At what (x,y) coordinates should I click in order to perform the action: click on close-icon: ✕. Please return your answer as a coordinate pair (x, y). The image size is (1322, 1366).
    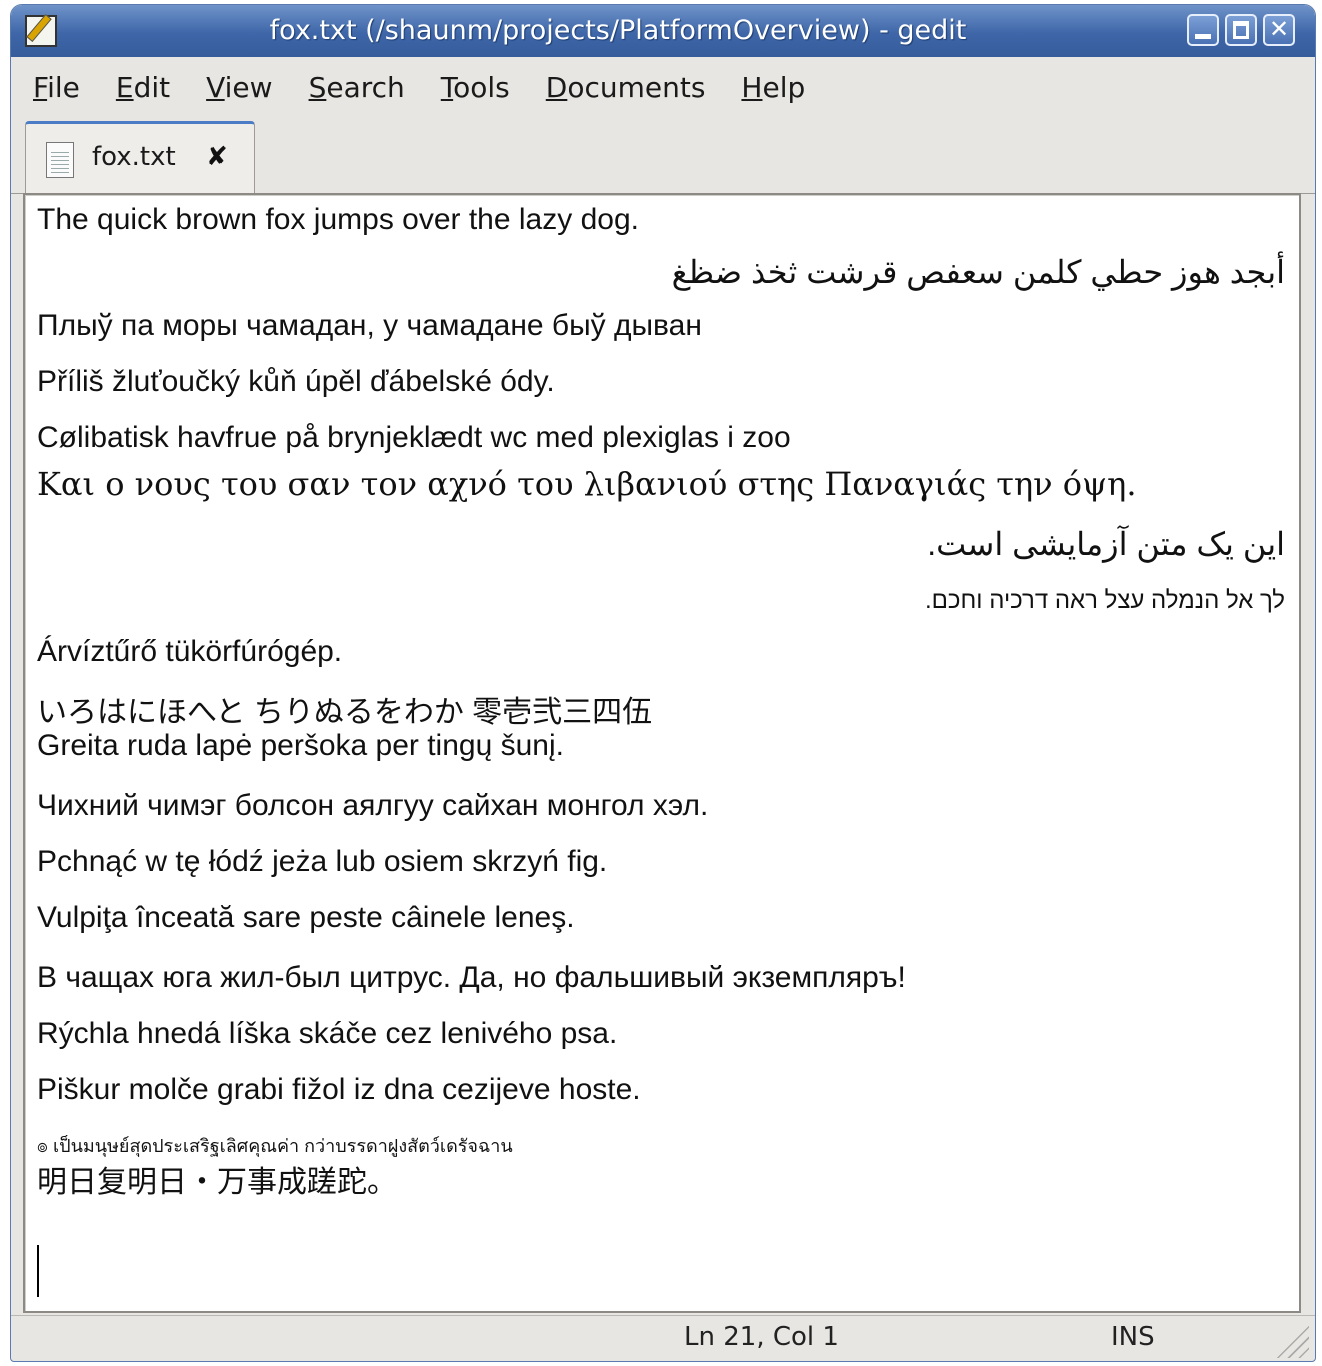
    Looking at the image, I should click on (1279, 29).